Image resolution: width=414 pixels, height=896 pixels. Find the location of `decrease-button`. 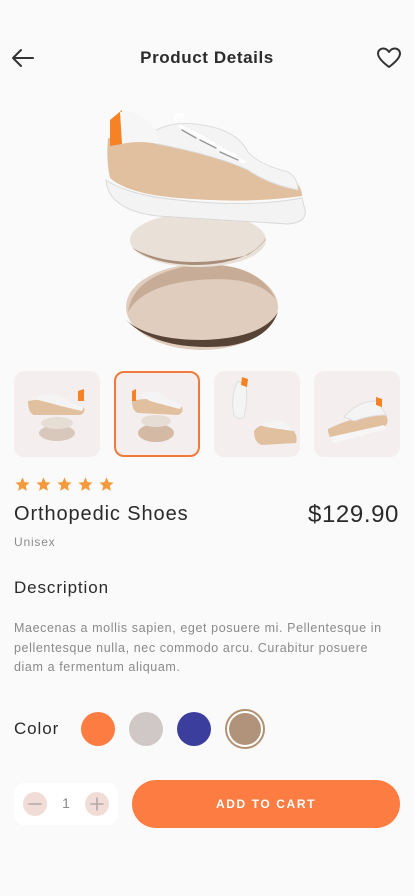

decrease-button is located at coordinates (35, 804).